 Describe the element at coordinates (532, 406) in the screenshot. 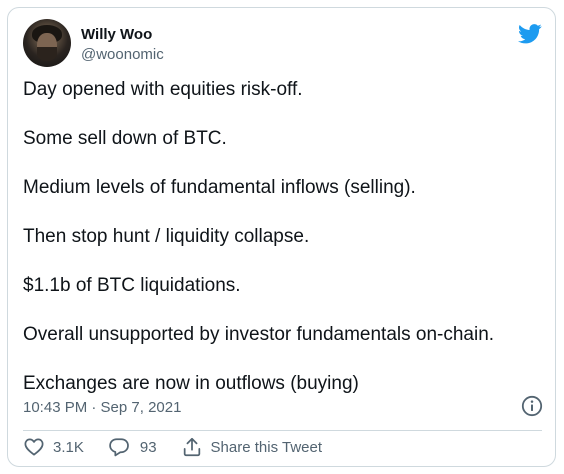

I see `info-icon` at that location.